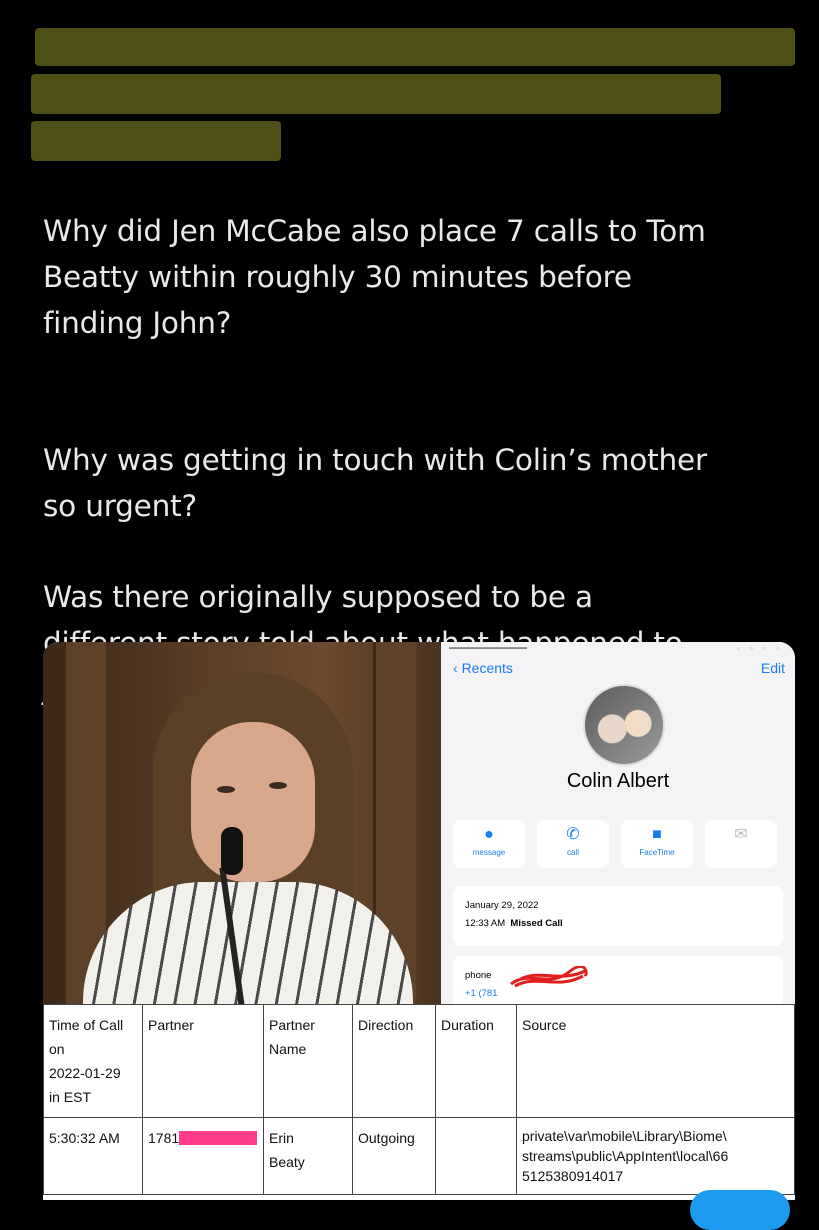 Image resolution: width=819 pixels, height=1230 pixels. What do you see at coordinates (657, 852) in the screenshot?
I see `facetime-label: FaceTime` at bounding box center [657, 852].